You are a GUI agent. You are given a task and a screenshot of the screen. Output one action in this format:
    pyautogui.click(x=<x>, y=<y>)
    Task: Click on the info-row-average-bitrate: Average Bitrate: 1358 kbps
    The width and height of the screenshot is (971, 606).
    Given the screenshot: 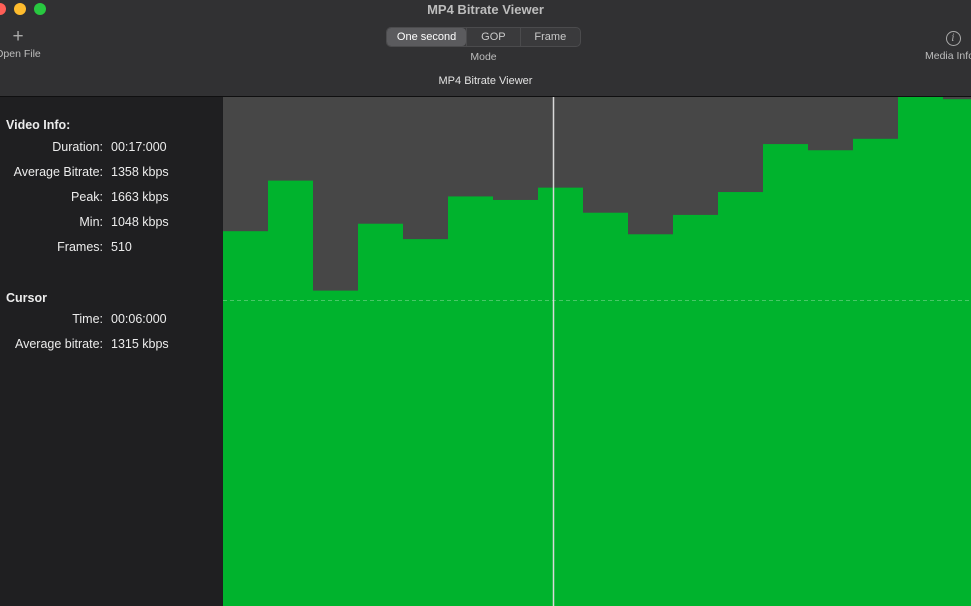 What is the action you would take?
    pyautogui.click(x=111, y=174)
    